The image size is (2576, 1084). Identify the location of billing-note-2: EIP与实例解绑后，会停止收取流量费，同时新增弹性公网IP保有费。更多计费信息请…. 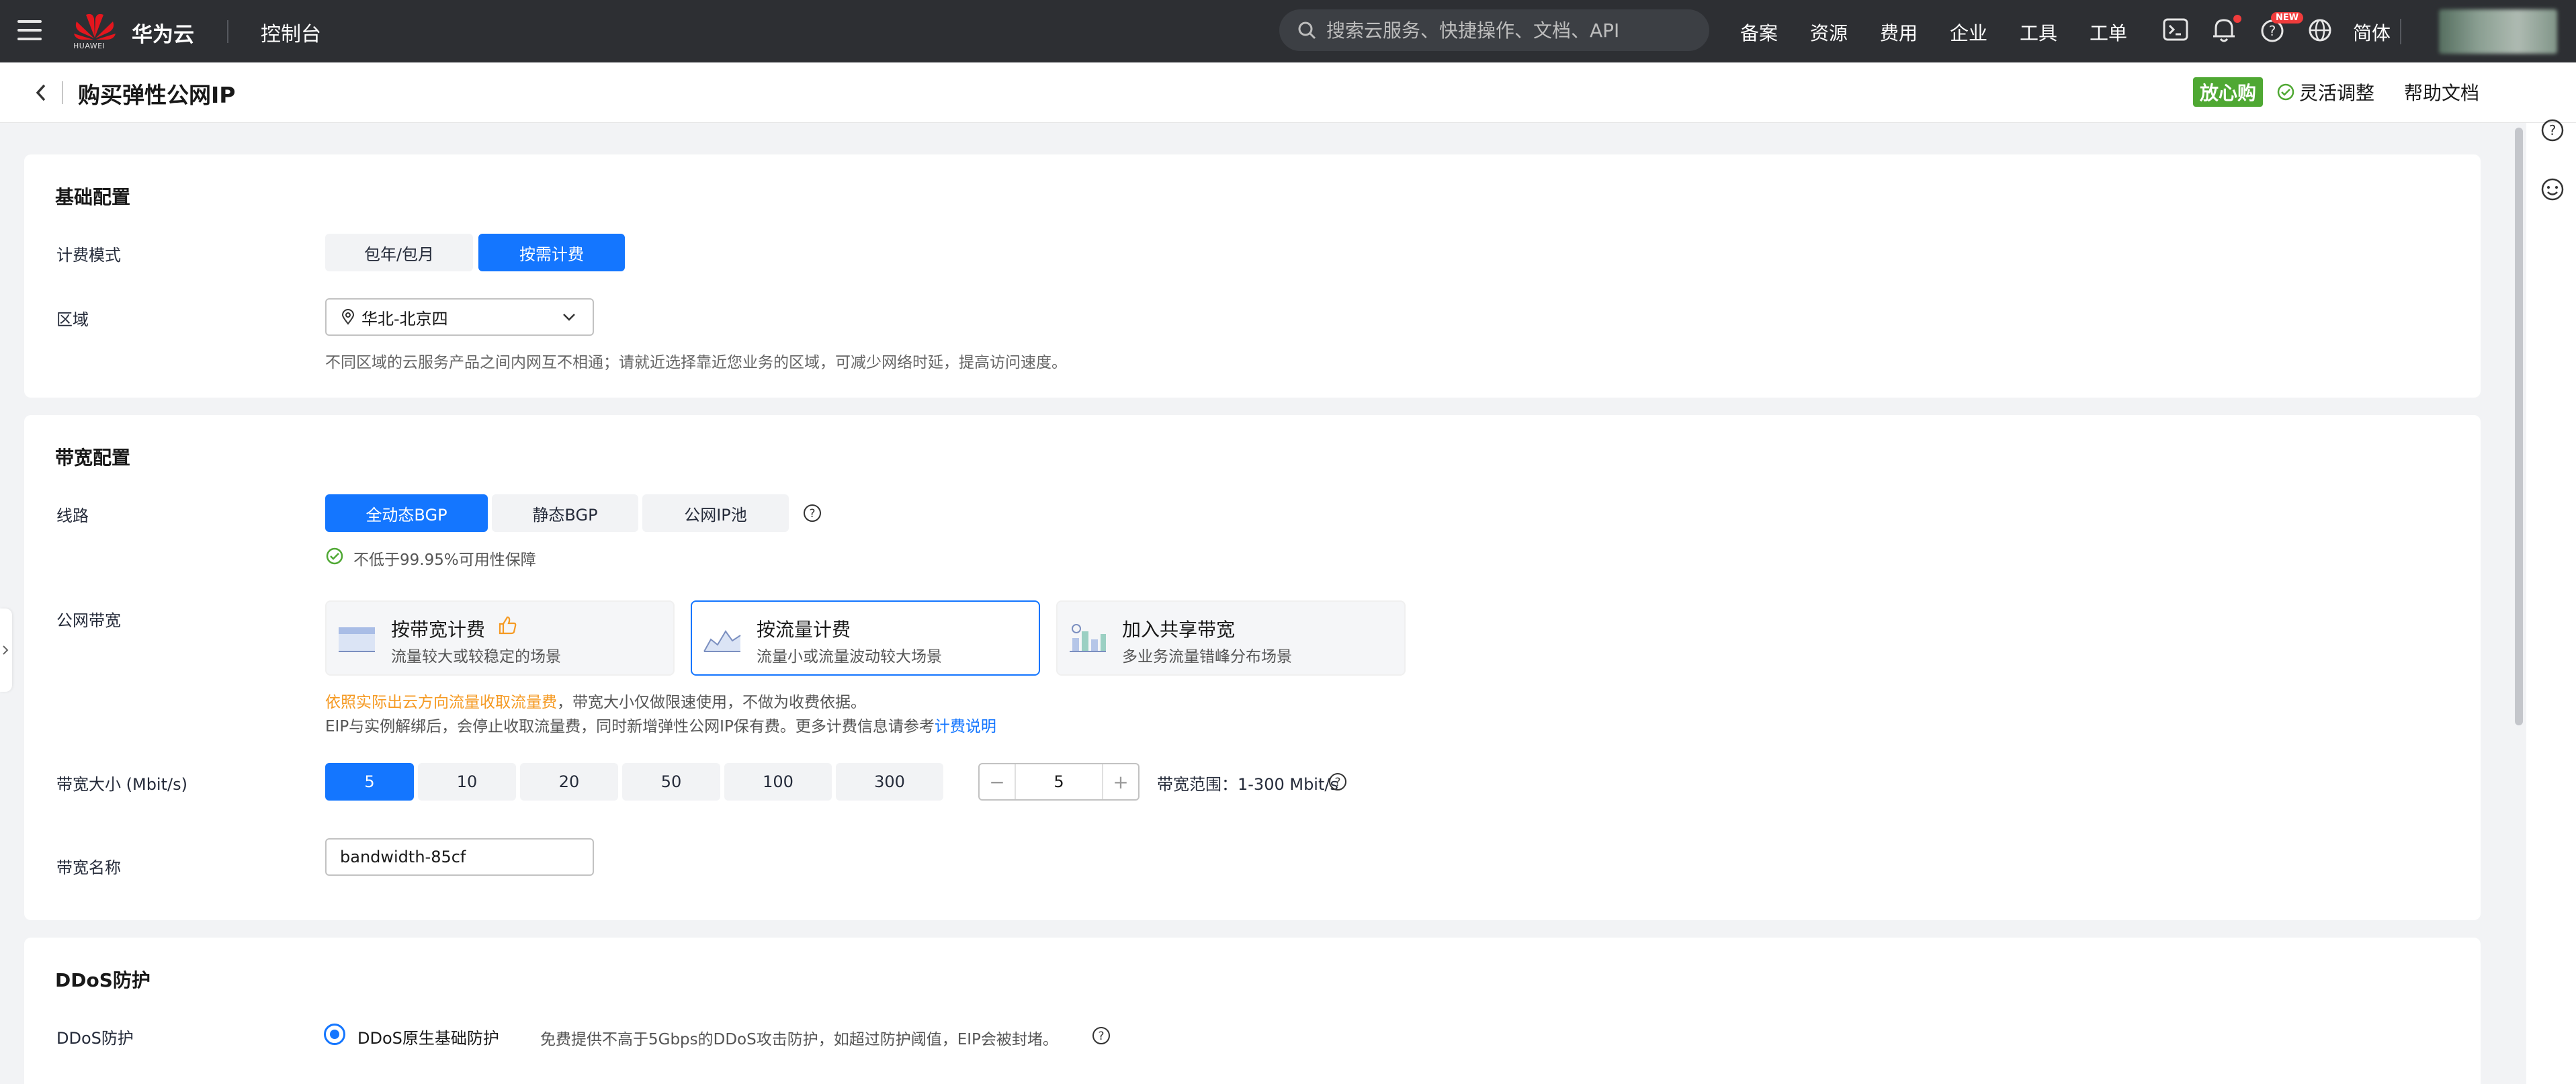
(660, 724).